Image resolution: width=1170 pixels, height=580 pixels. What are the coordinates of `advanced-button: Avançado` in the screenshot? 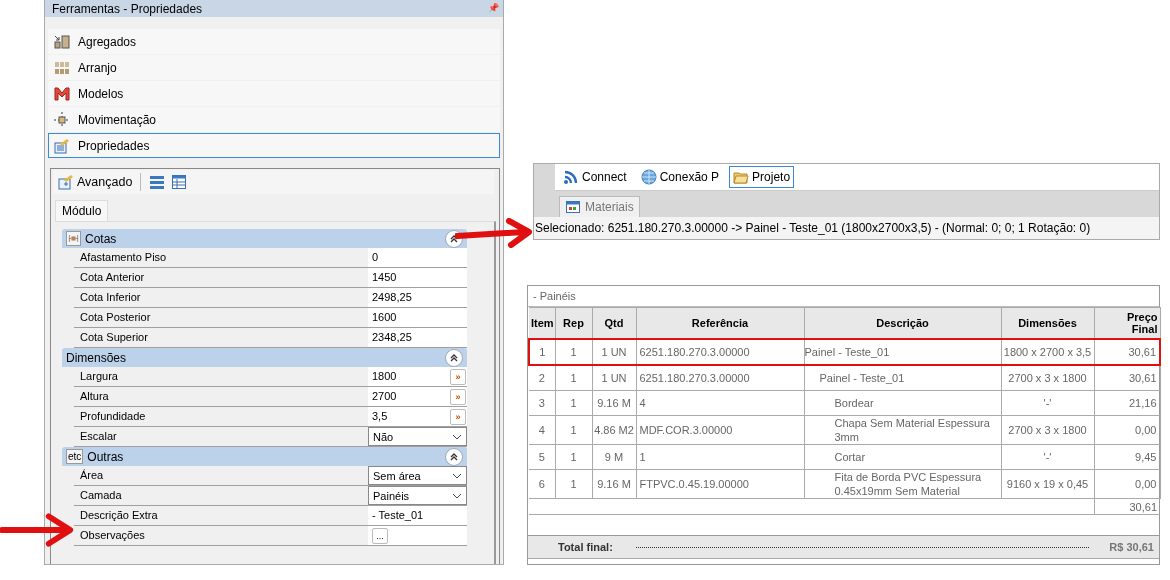 It's located at (95, 182).